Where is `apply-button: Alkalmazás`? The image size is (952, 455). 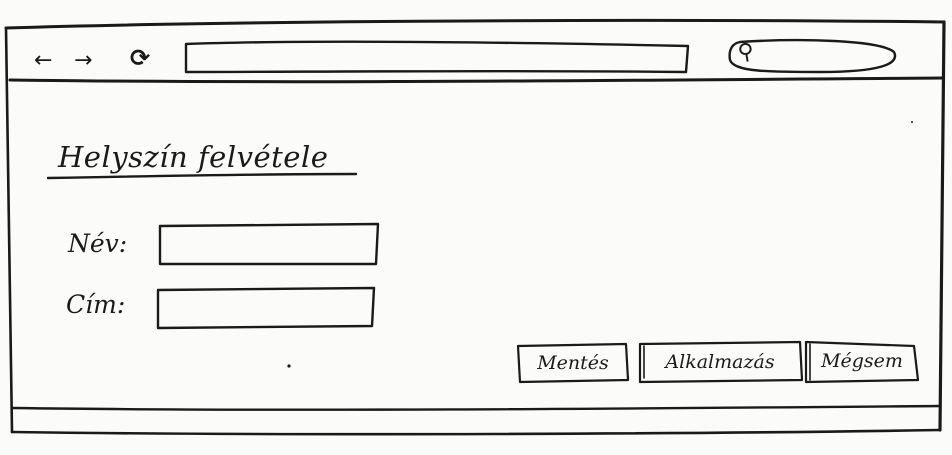
apply-button: Alkalmazás is located at coordinates (720, 362).